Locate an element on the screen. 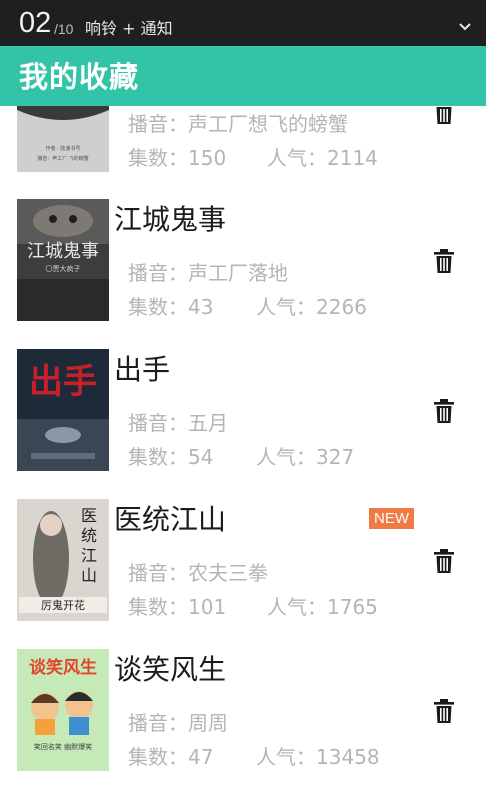 The height and width of the screenshot is (810, 486). svg-text: 〇贾大疯子 is located at coordinates (63, 268).